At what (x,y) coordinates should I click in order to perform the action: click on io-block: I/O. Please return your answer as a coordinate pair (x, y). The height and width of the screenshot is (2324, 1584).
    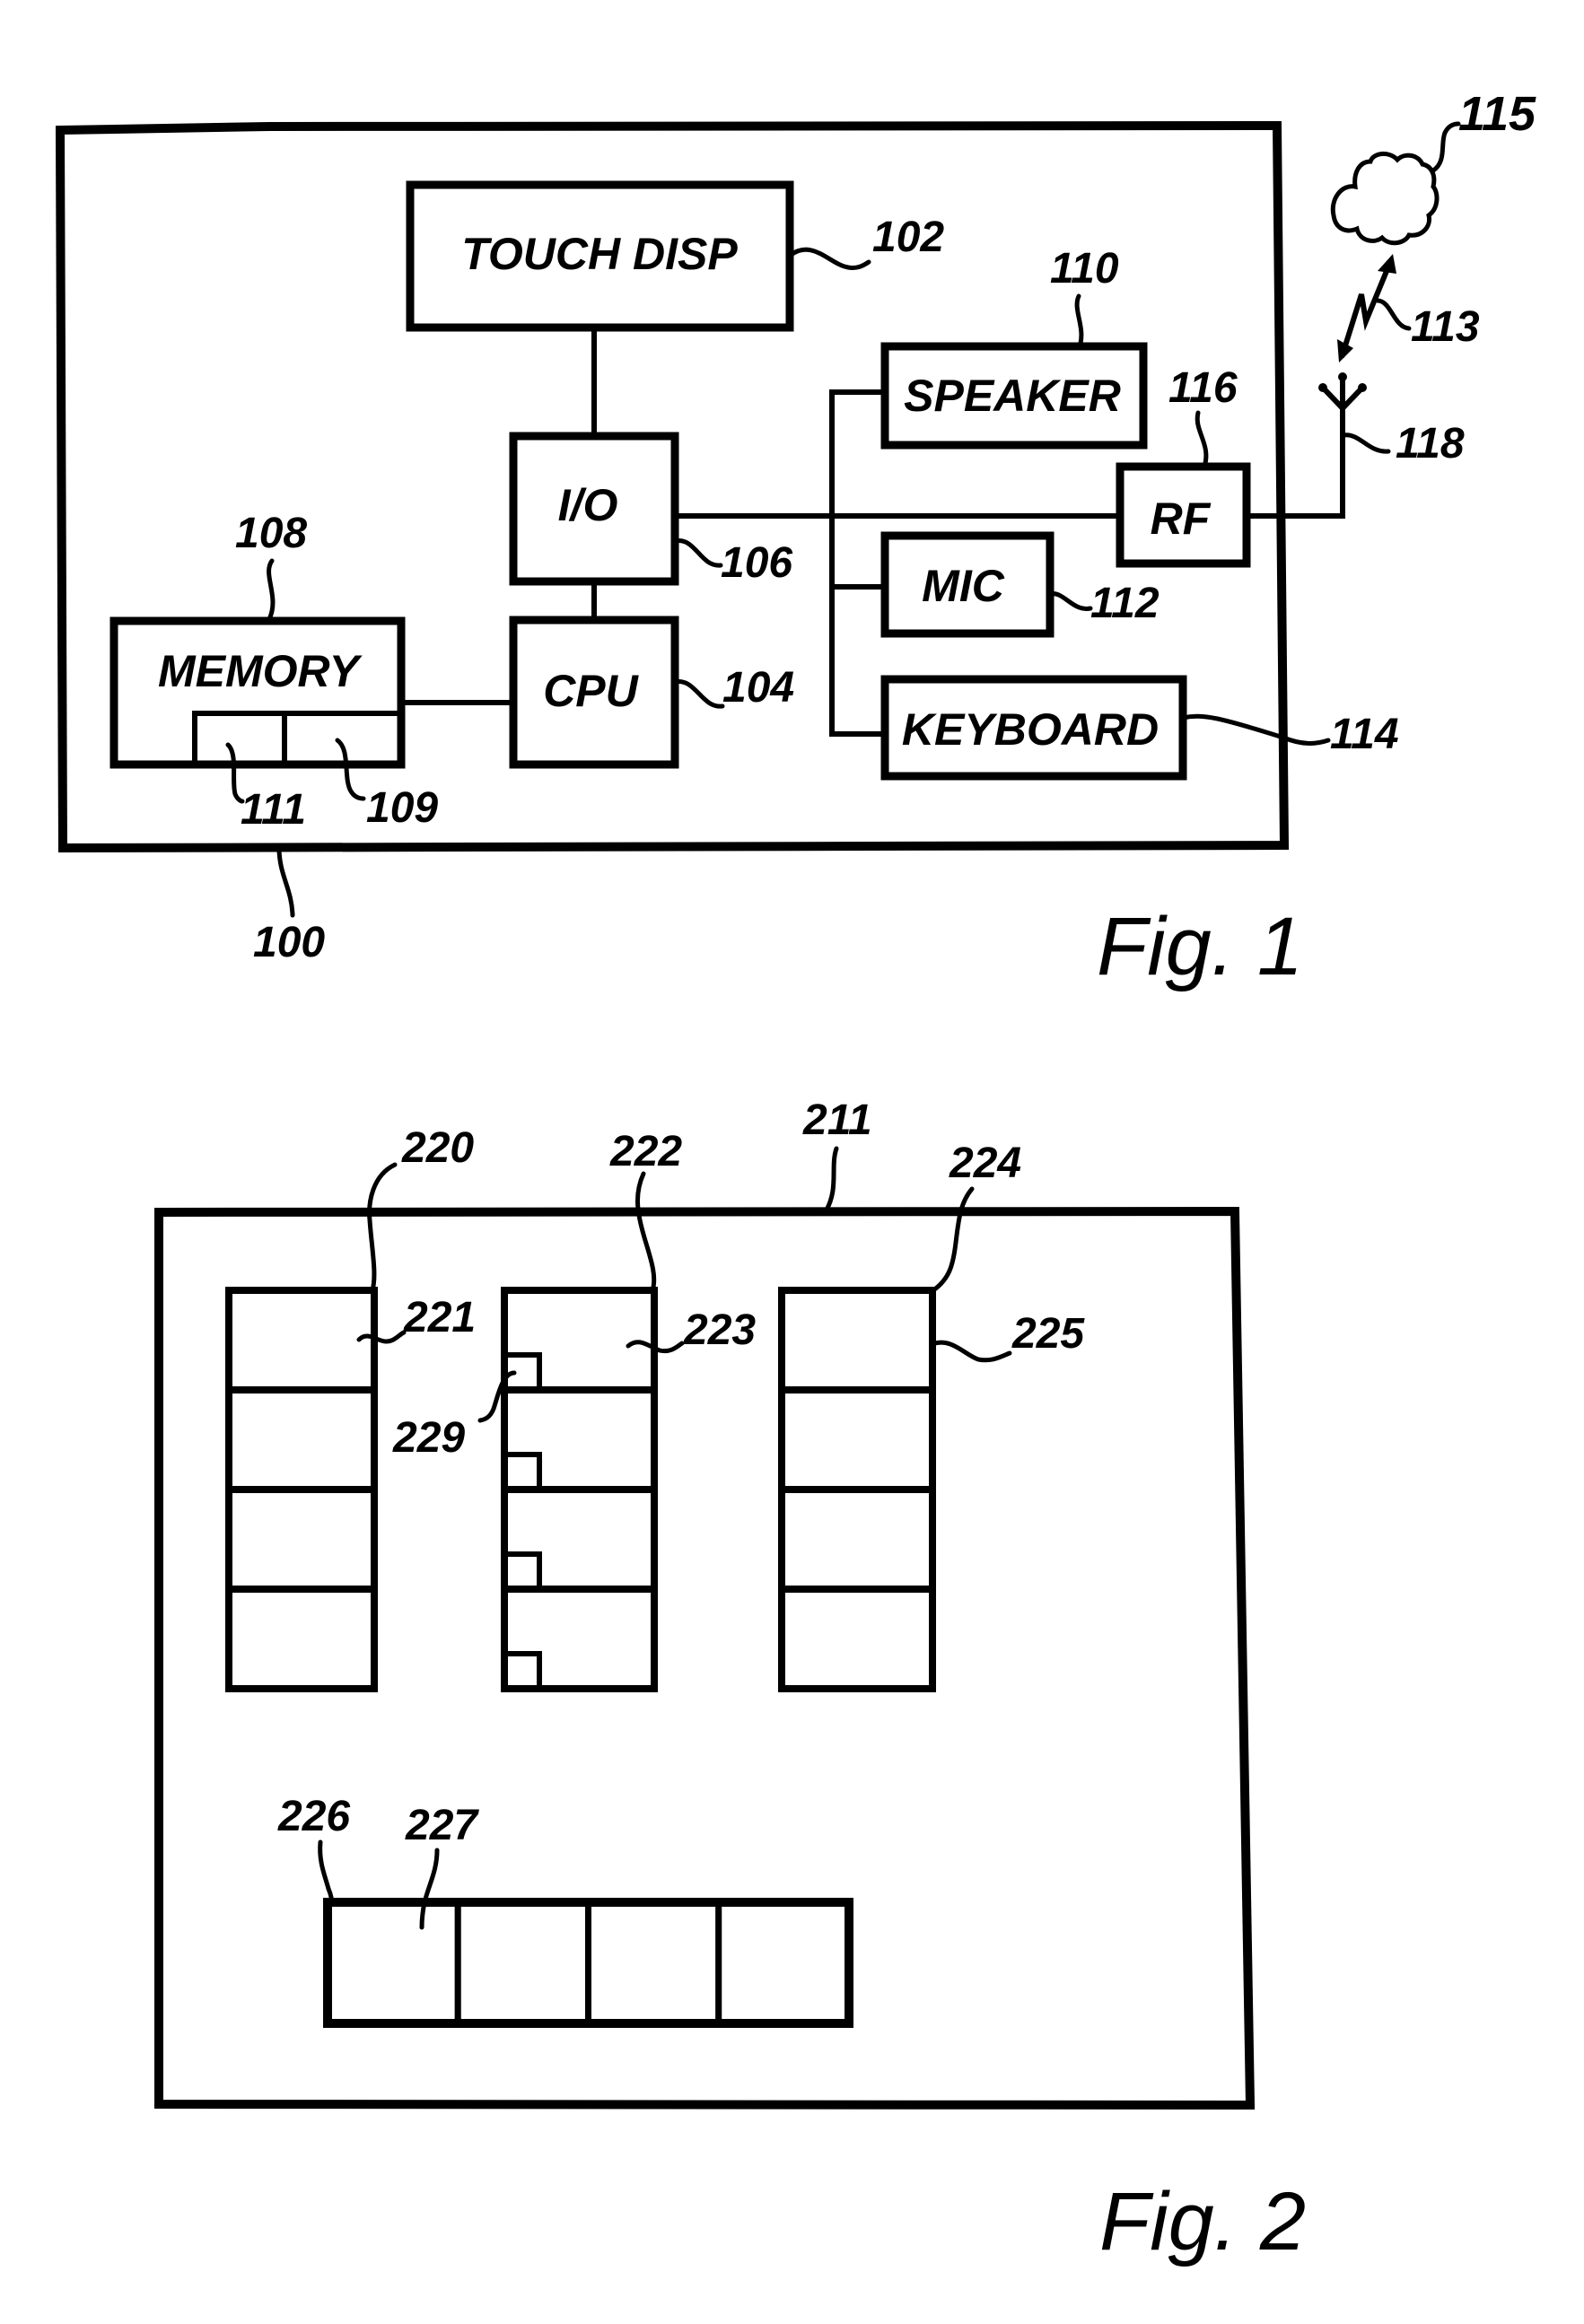
    Looking at the image, I should click on (594, 509).